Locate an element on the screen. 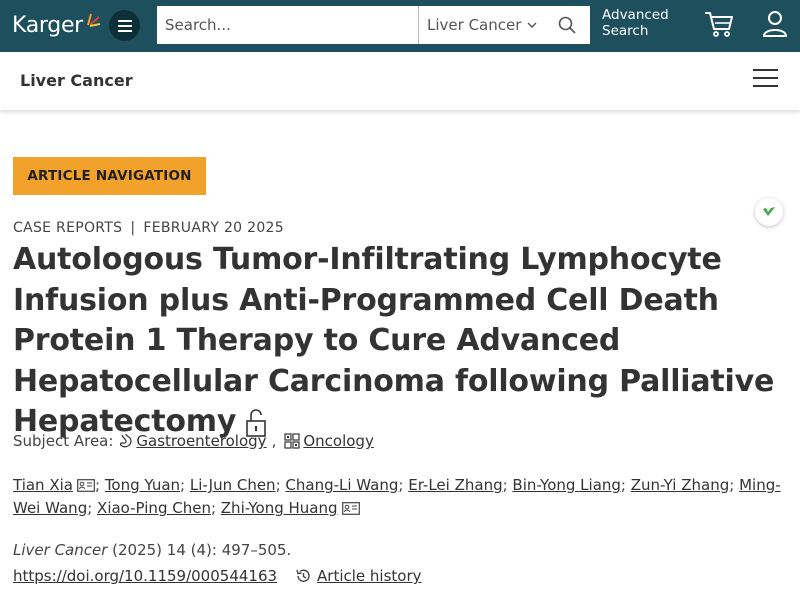 Image resolution: width=800 pixels, height=589 pixels. search-bar: Liver Cancer is located at coordinates (373, 25).